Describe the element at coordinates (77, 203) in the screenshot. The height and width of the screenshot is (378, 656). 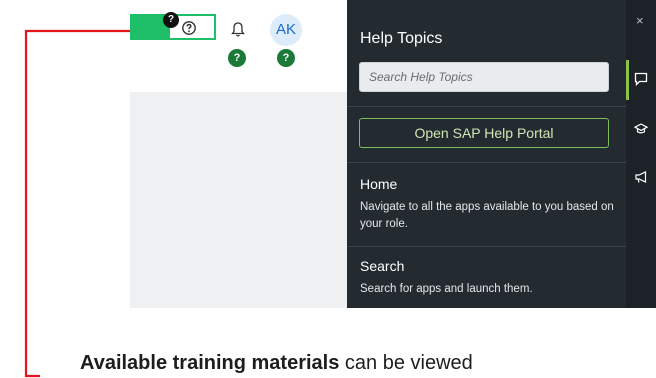
I see `callout-connector` at that location.